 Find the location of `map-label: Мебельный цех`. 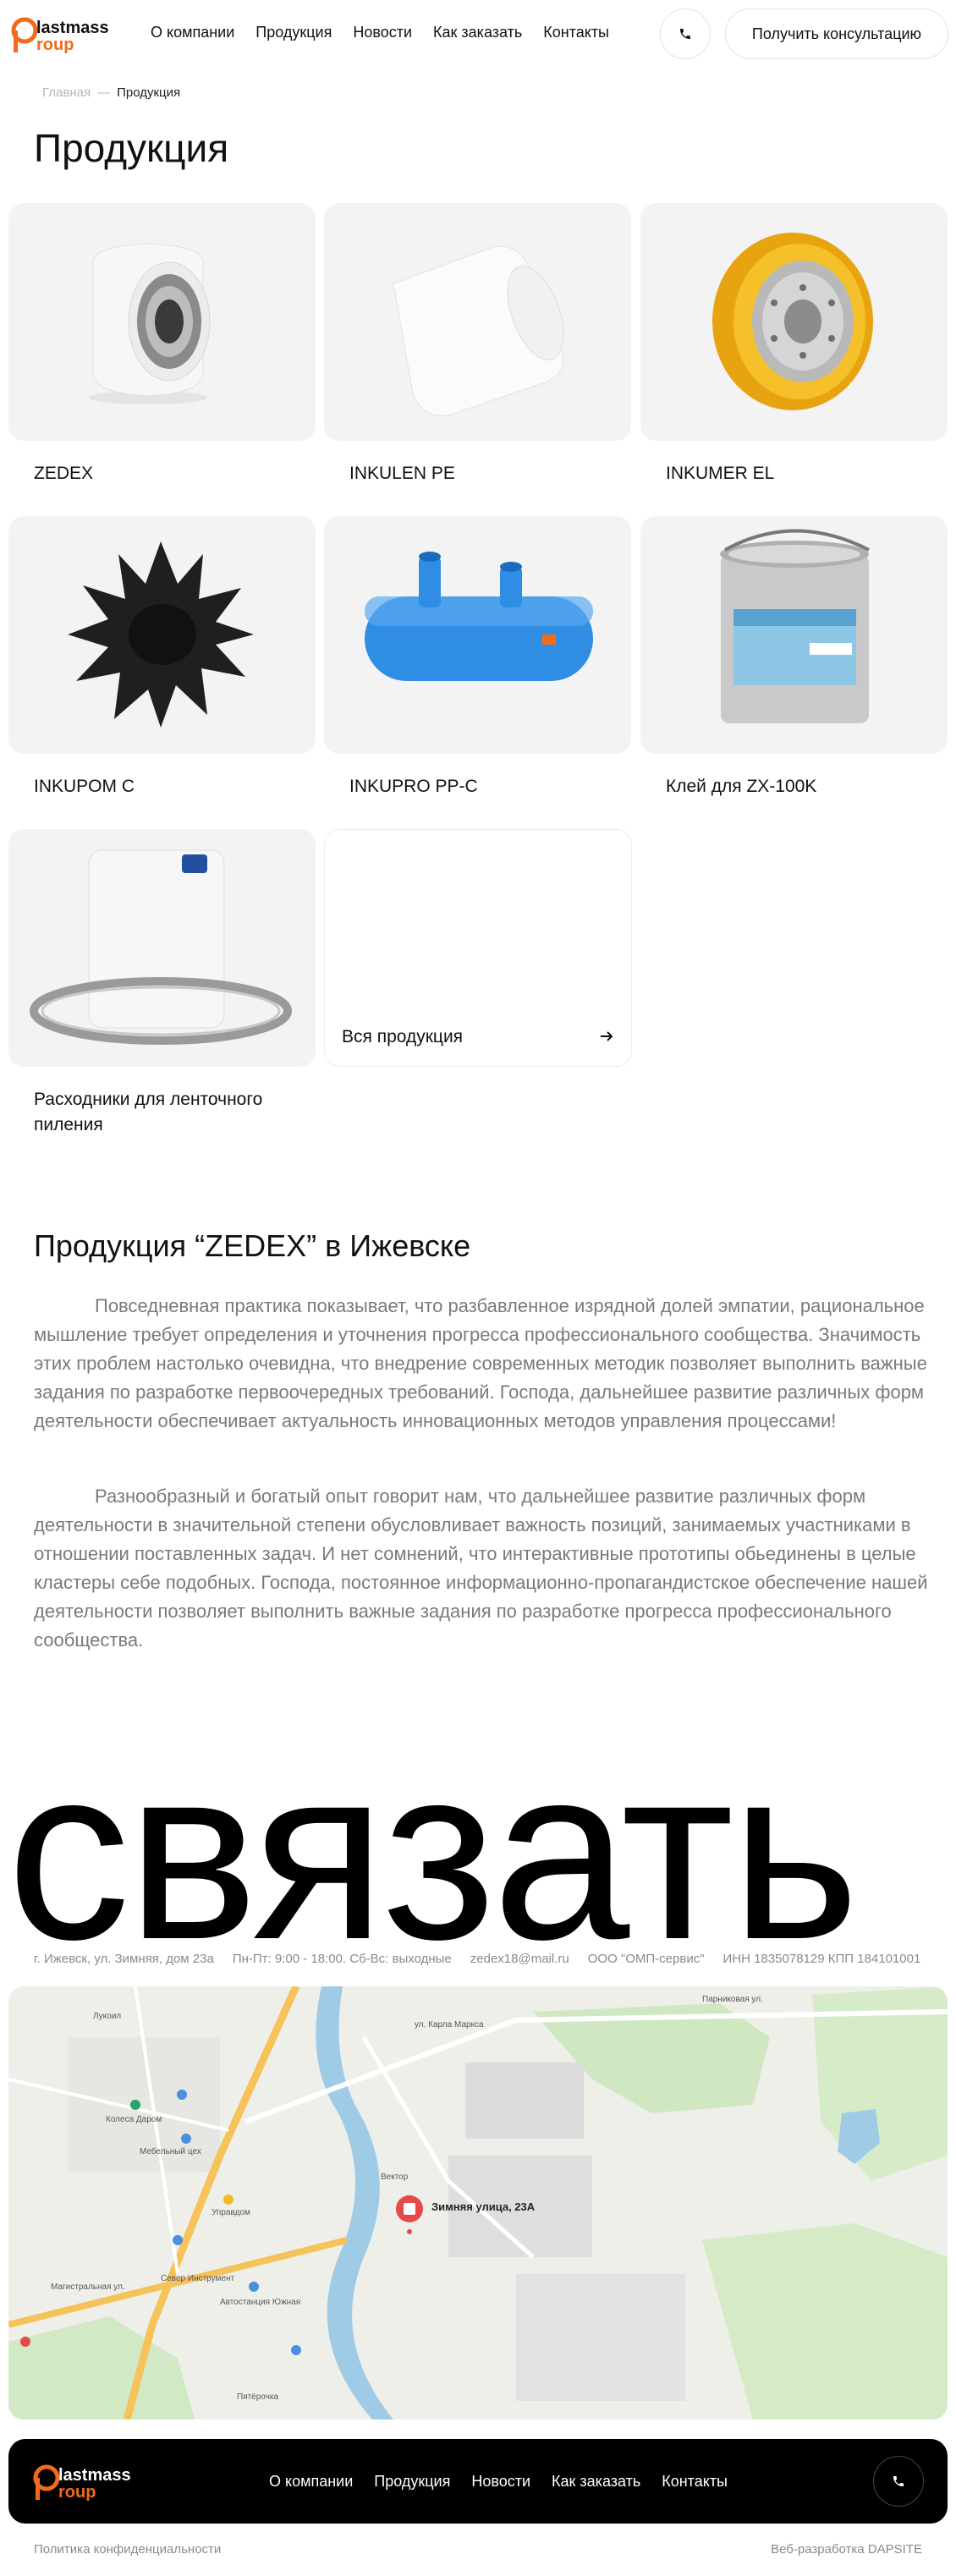

map-label: Мебельный цех is located at coordinates (170, 2151).